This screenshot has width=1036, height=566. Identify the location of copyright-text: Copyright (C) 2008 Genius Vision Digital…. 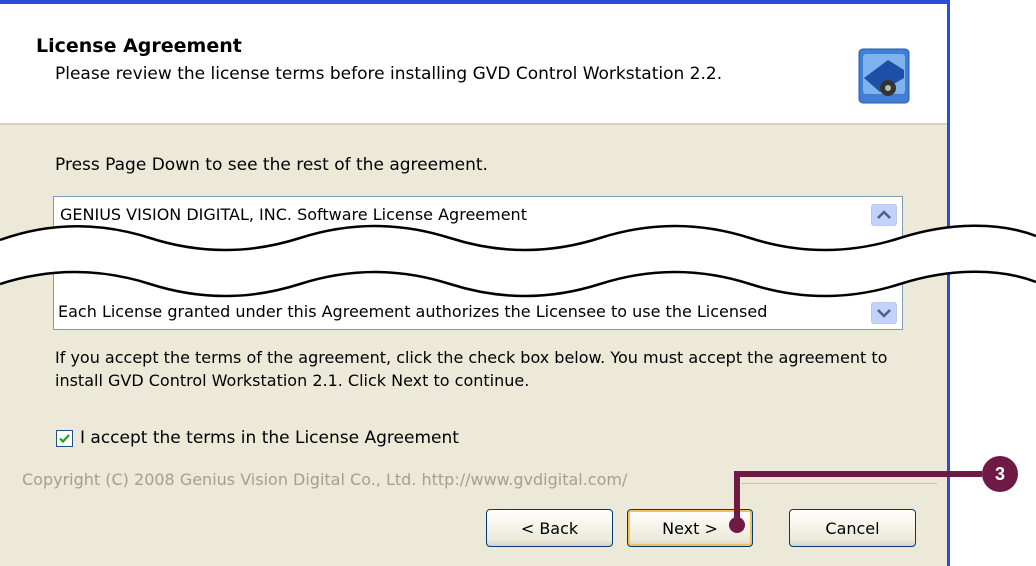
(325, 479).